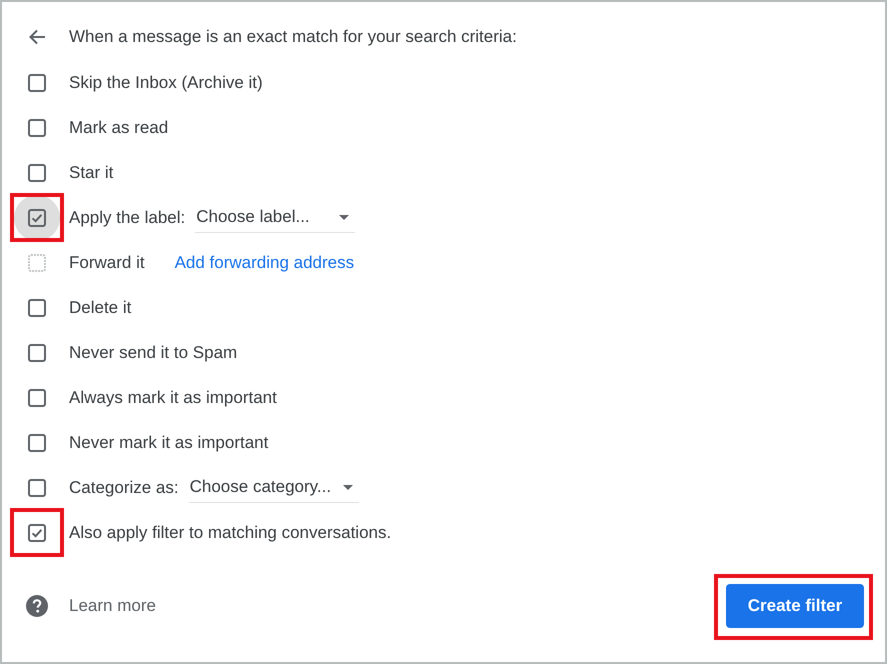 The height and width of the screenshot is (664, 887). What do you see at coordinates (153, 353) in the screenshot?
I see `option-label: Never send it to Spam` at bounding box center [153, 353].